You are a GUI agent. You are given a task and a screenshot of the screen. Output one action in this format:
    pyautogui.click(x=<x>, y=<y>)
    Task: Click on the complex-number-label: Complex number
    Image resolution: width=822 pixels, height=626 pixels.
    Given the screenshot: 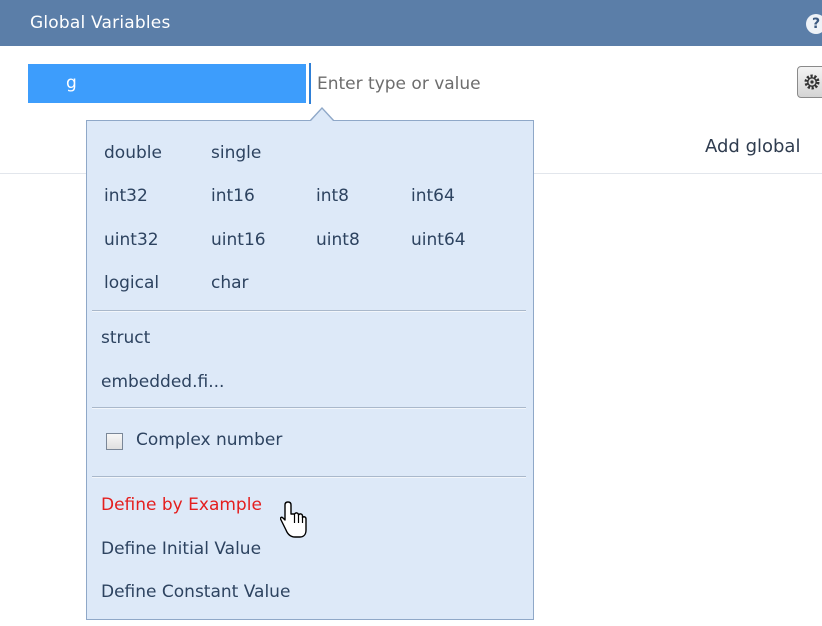 What is the action you would take?
    pyautogui.click(x=209, y=440)
    